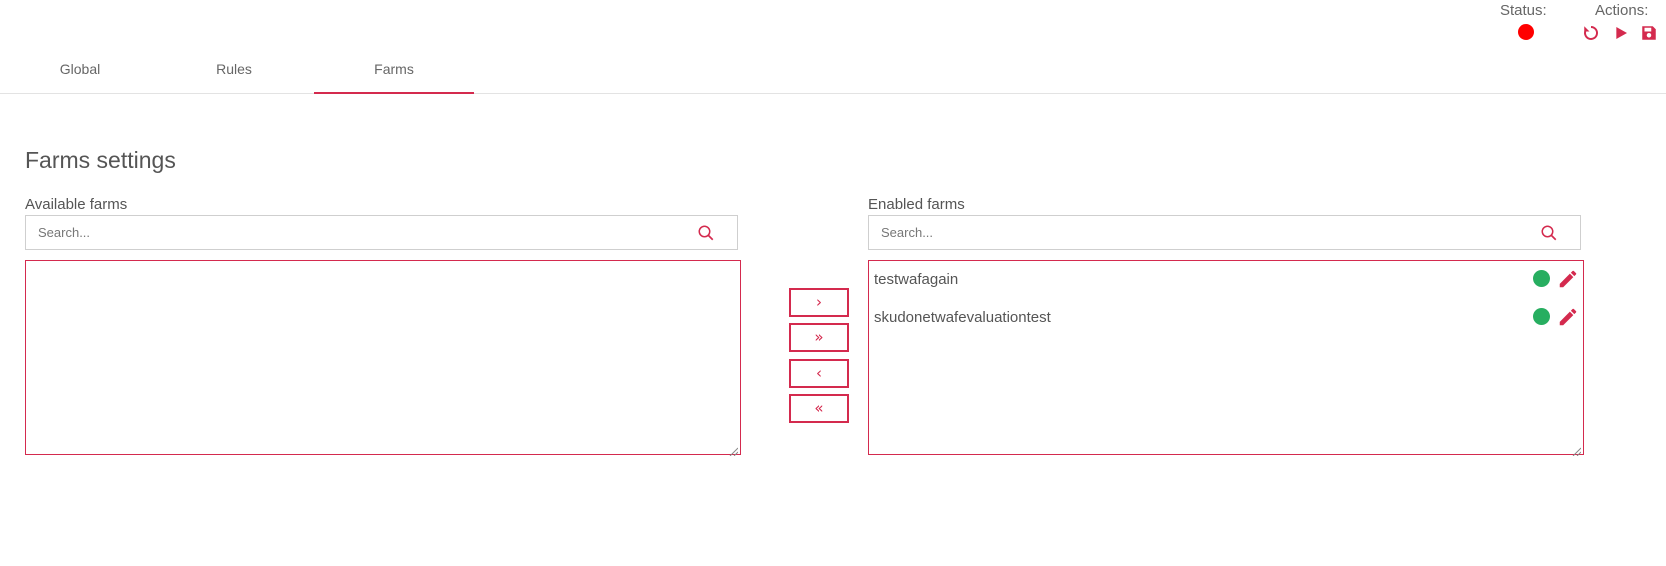 This screenshot has width=1666, height=566. I want to click on available-search-box, so click(381, 232).